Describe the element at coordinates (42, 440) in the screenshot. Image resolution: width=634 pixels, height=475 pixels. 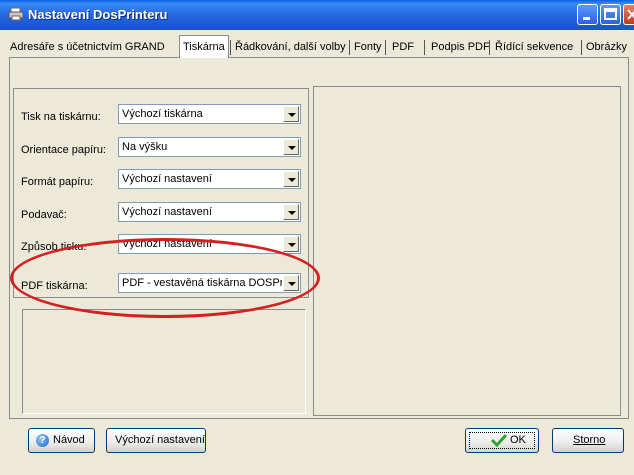
I see `help-icon: ?` at that location.